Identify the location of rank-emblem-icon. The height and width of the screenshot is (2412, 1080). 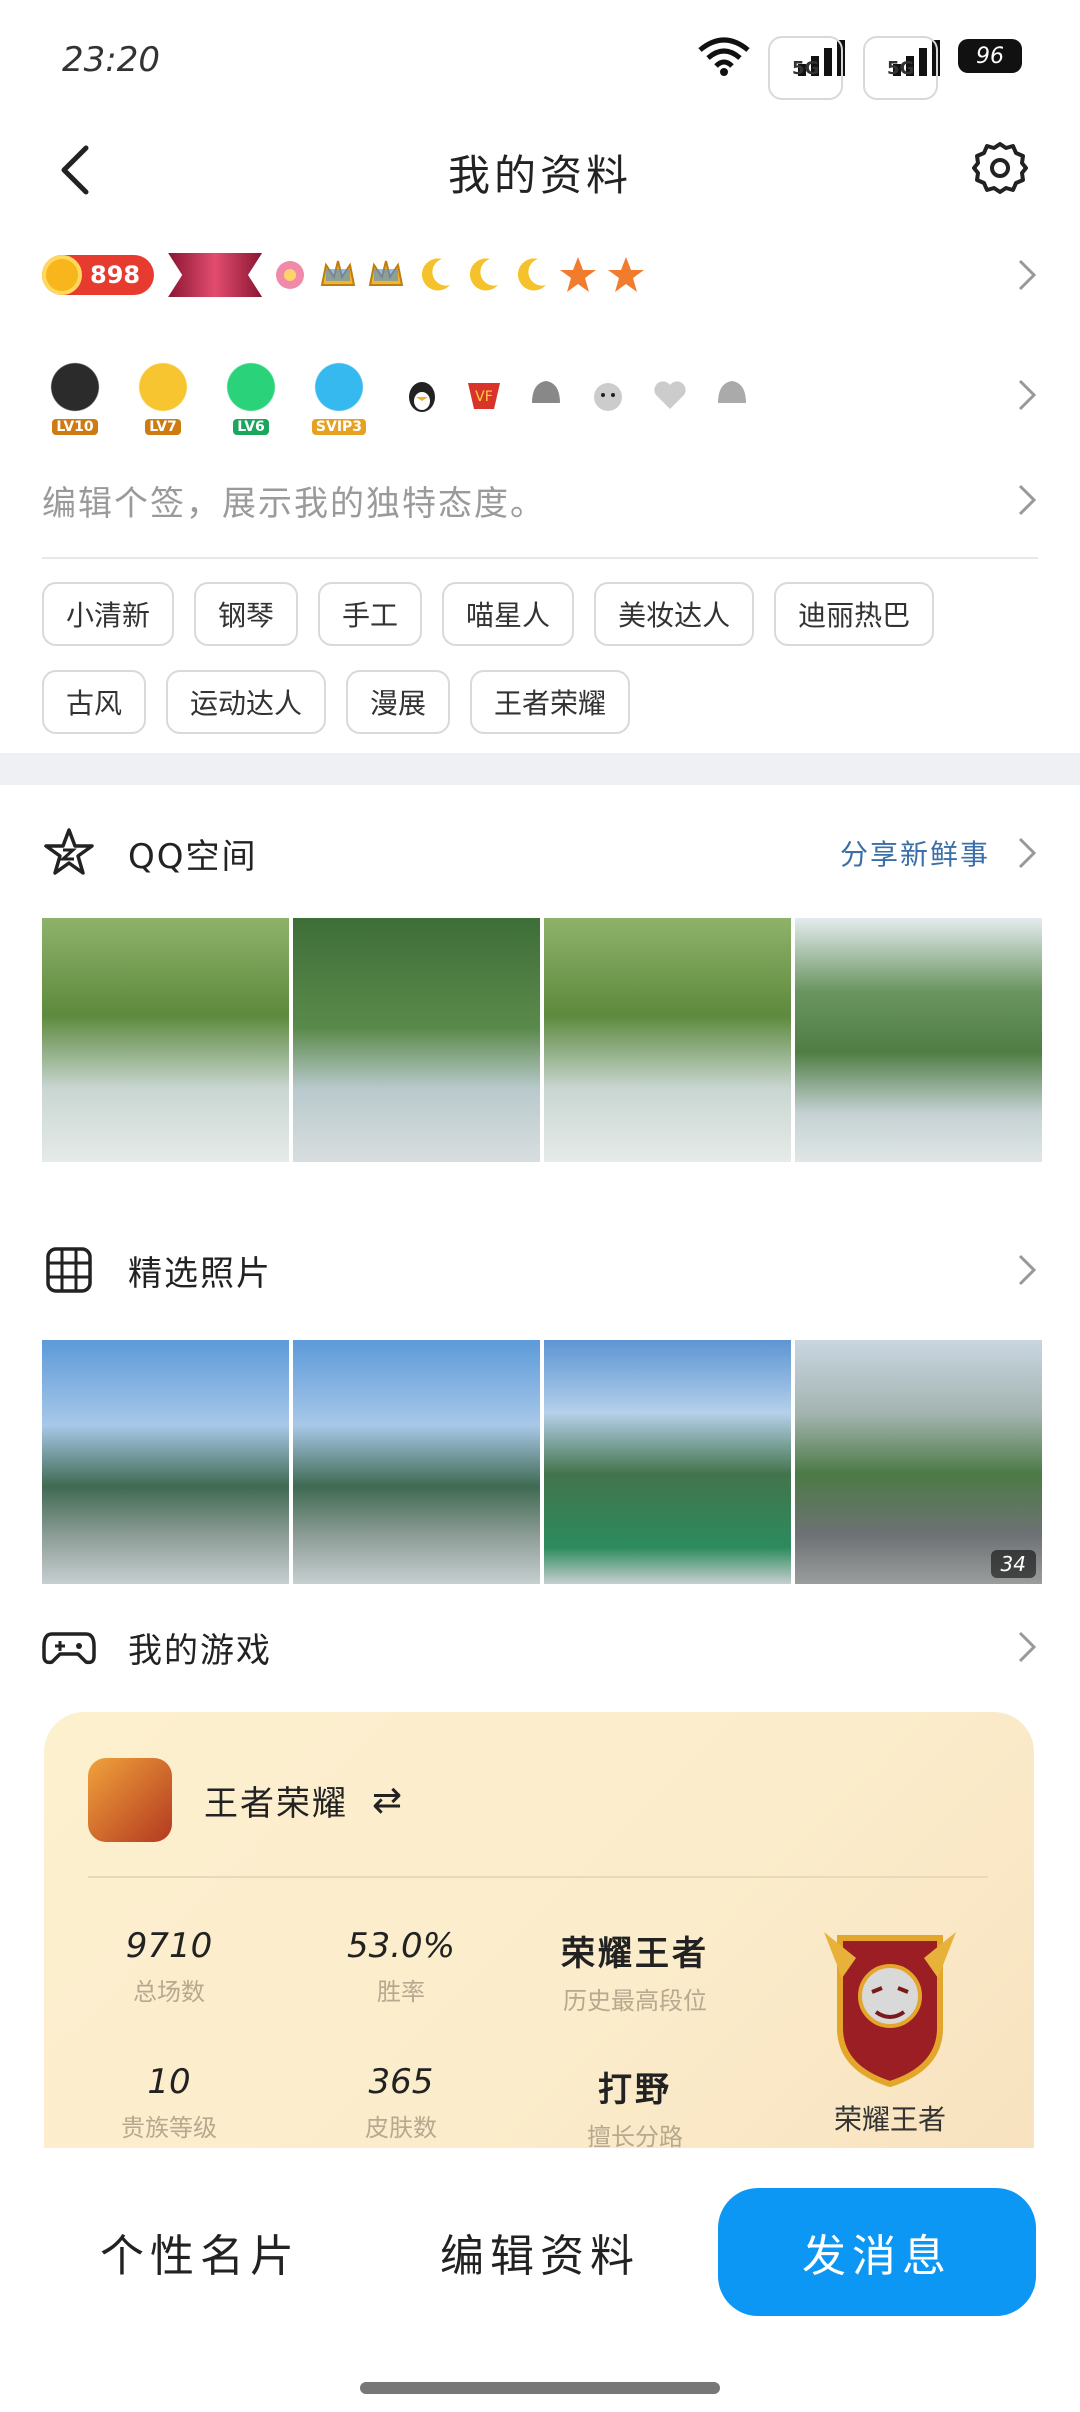
(890, 2010).